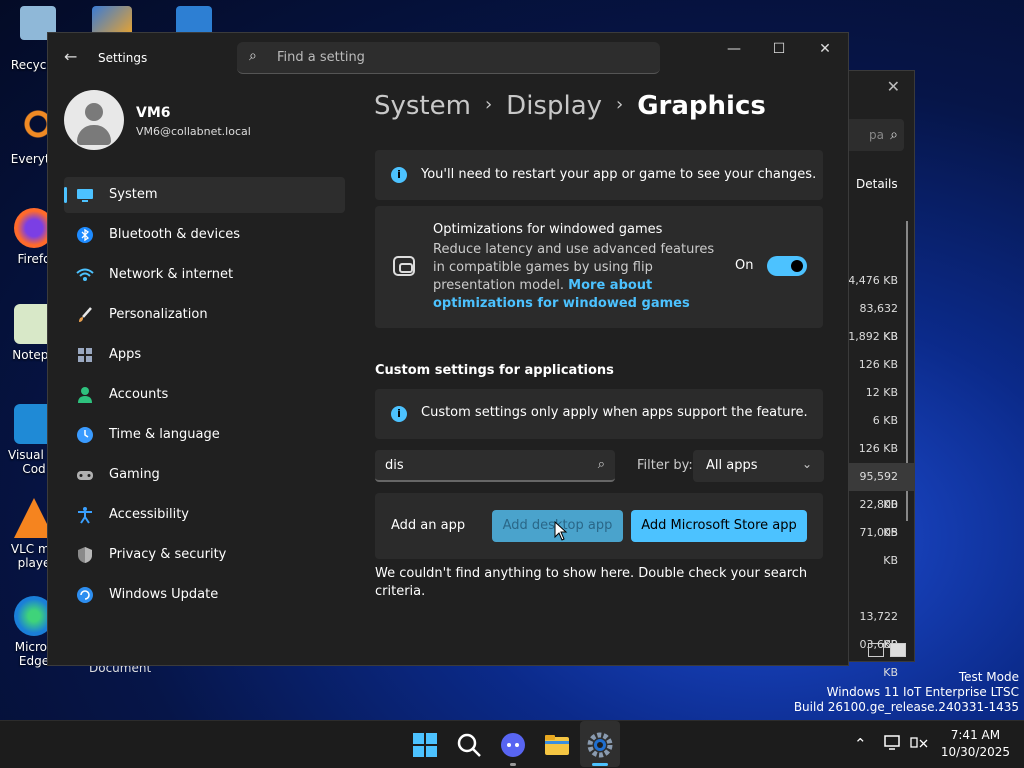 This screenshot has height=768, width=1024. I want to click on close-icon: ✕, so click(893, 86).